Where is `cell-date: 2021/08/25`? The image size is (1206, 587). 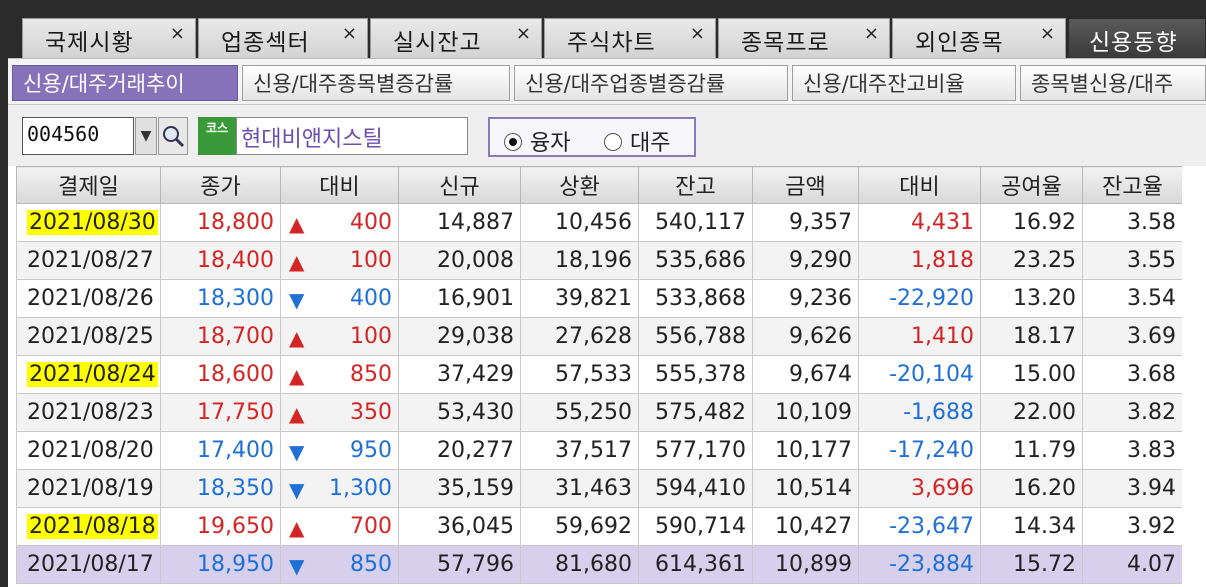
cell-date: 2021/08/25 is located at coordinates (88, 336).